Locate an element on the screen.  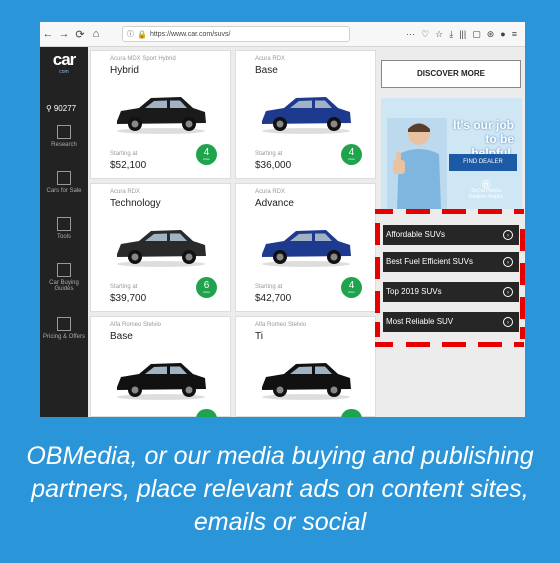
ad-person-image is located at coordinates (417, 163).